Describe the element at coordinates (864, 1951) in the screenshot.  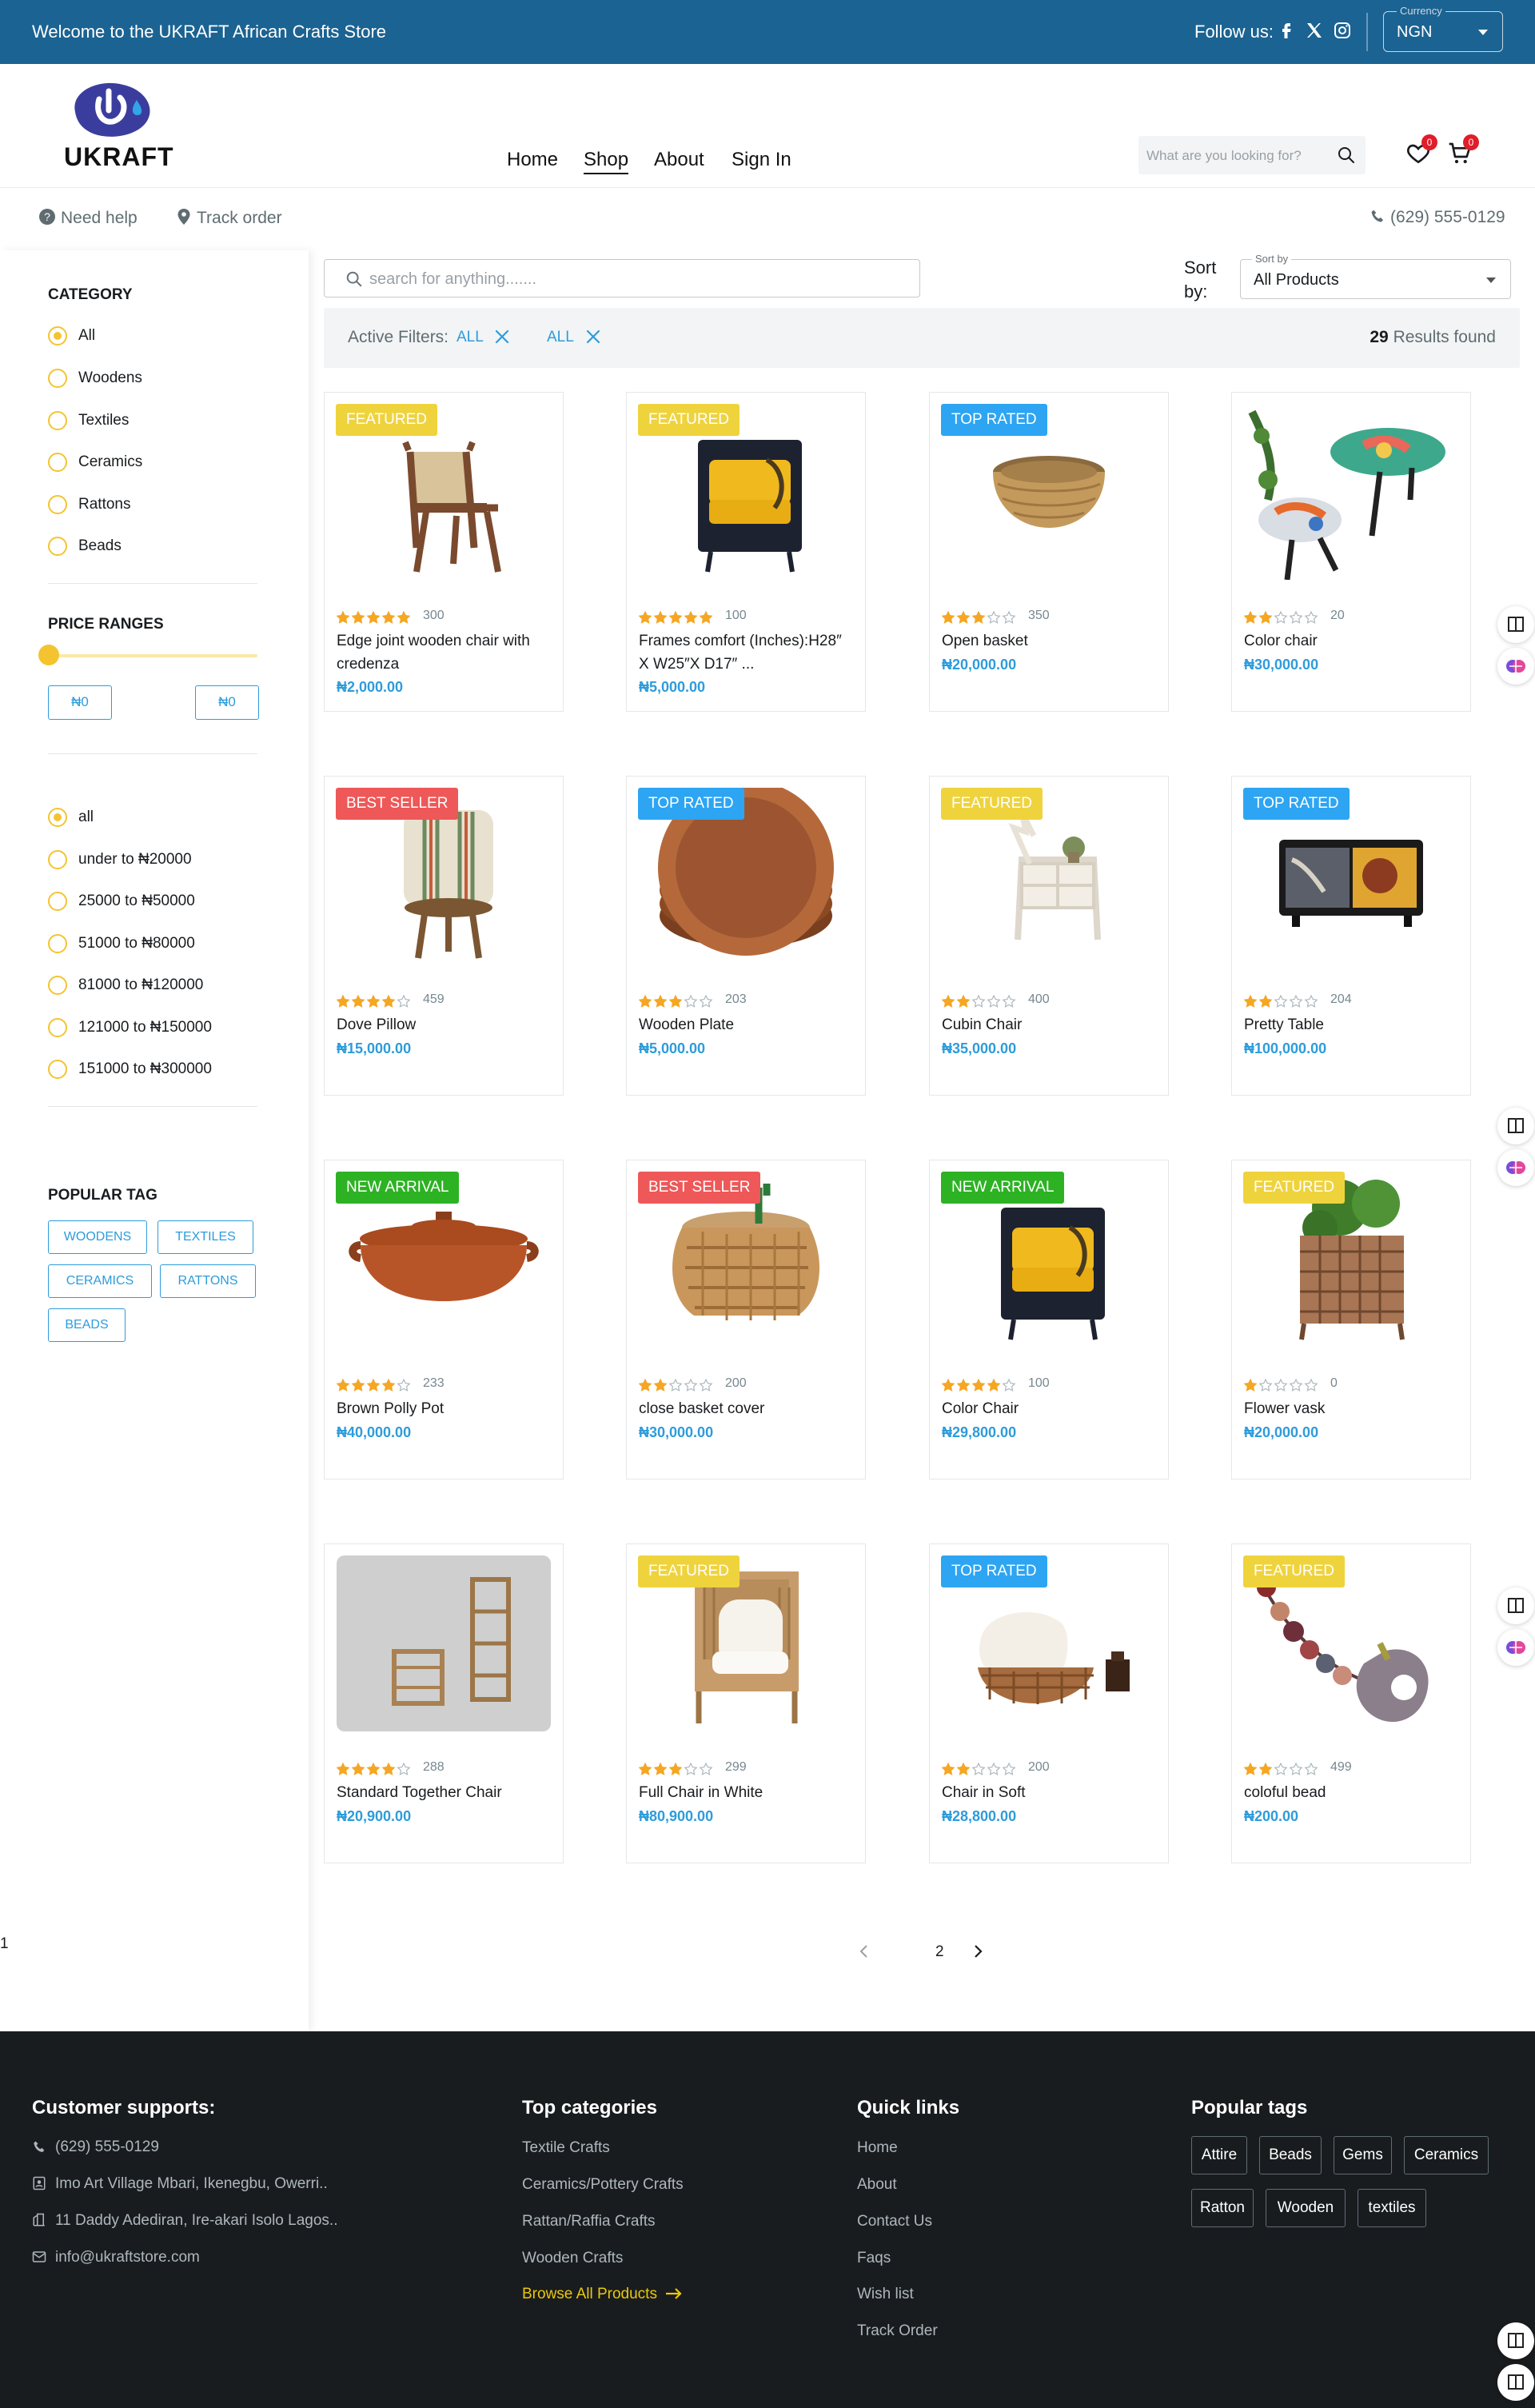
I see `chevron-left-icon` at that location.